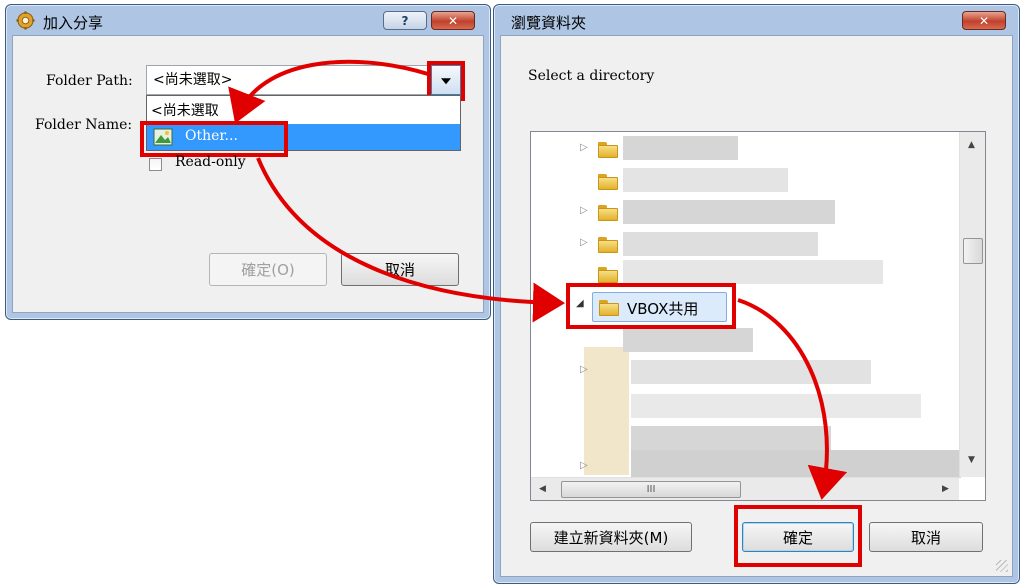  I want to click on readonly-label: Read-only, so click(210, 162).